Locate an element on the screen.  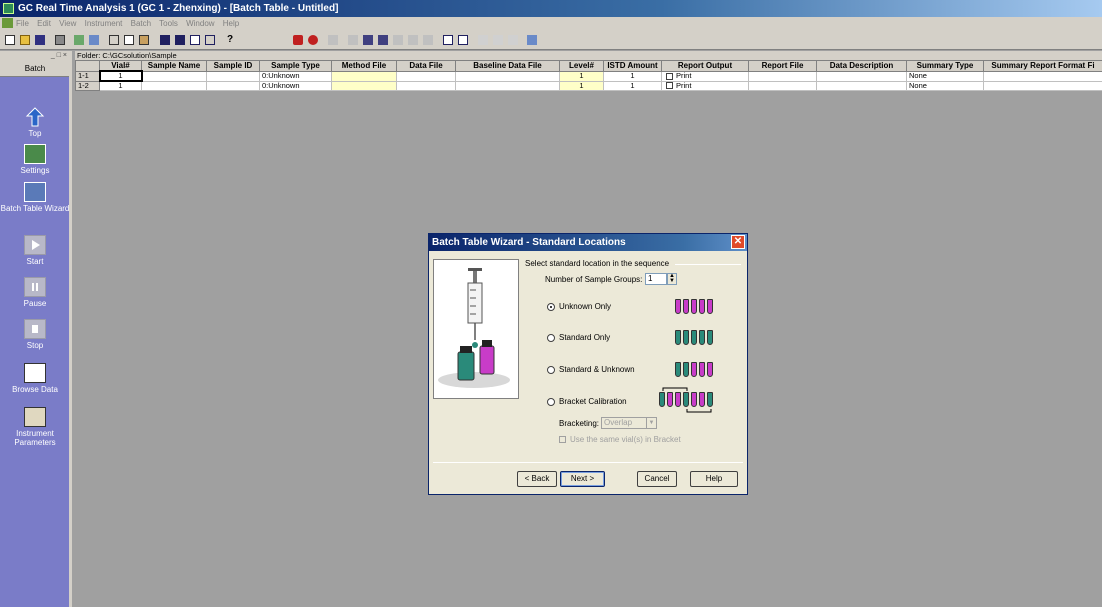
table-tool-3-icon is located at coordinates (382, 39).